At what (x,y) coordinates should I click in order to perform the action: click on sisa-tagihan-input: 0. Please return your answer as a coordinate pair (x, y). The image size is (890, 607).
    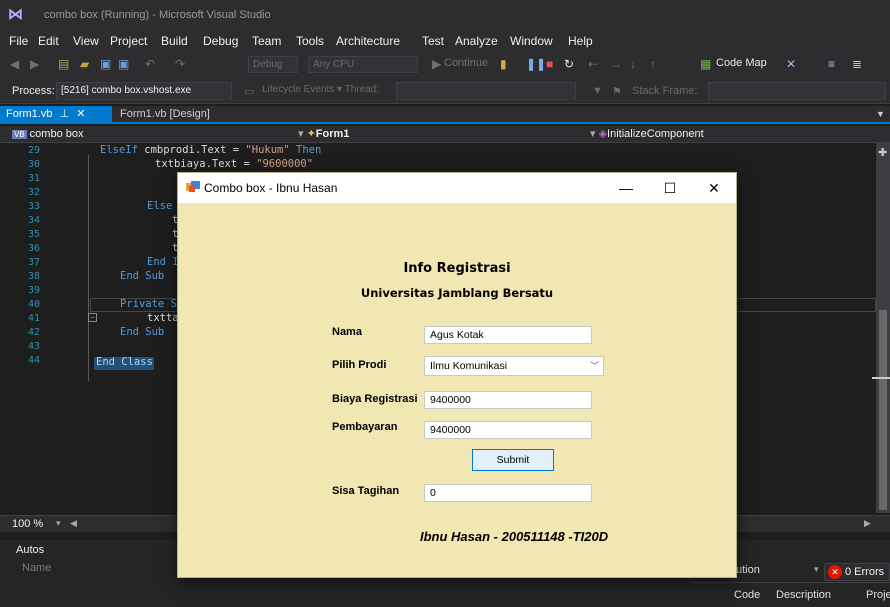
    Looking at the image, I should click on (508, 493).